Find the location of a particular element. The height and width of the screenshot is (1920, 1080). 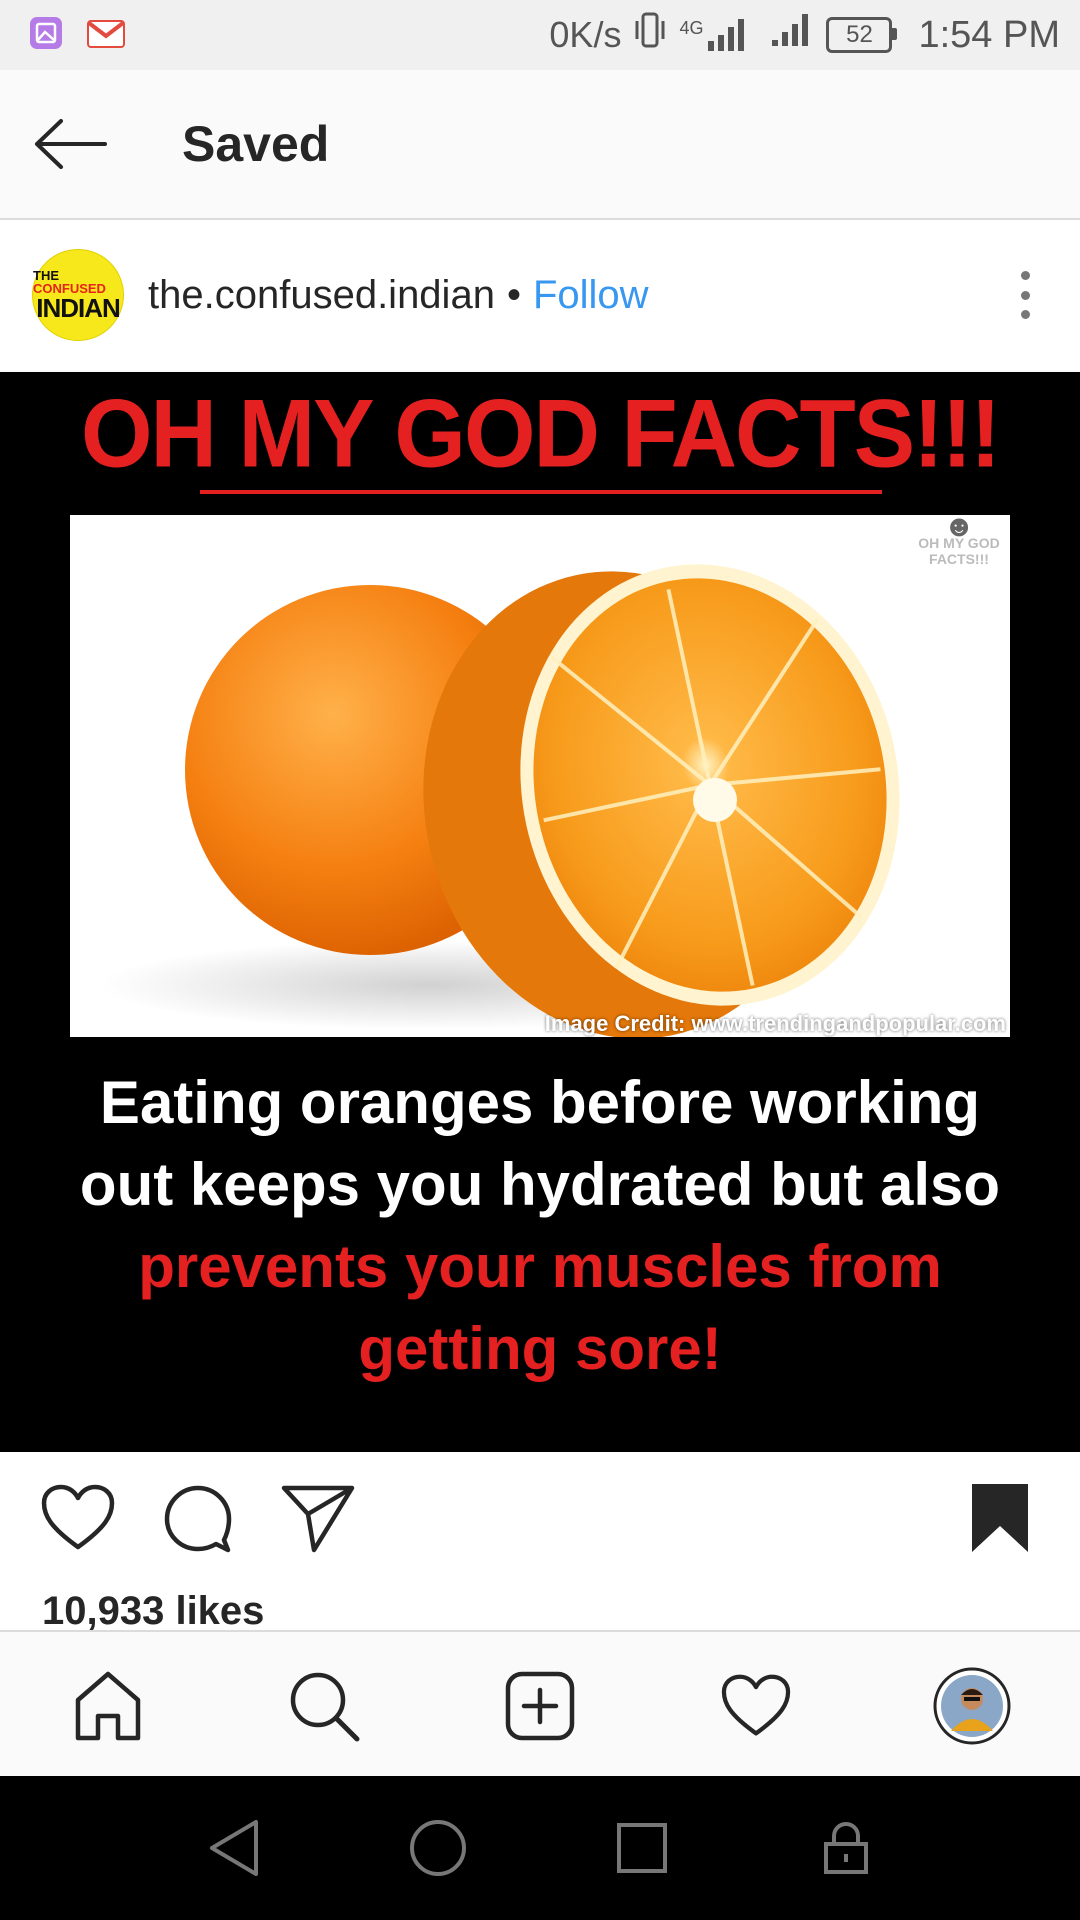

nav-new-post is located at coordinates (540, 1706).